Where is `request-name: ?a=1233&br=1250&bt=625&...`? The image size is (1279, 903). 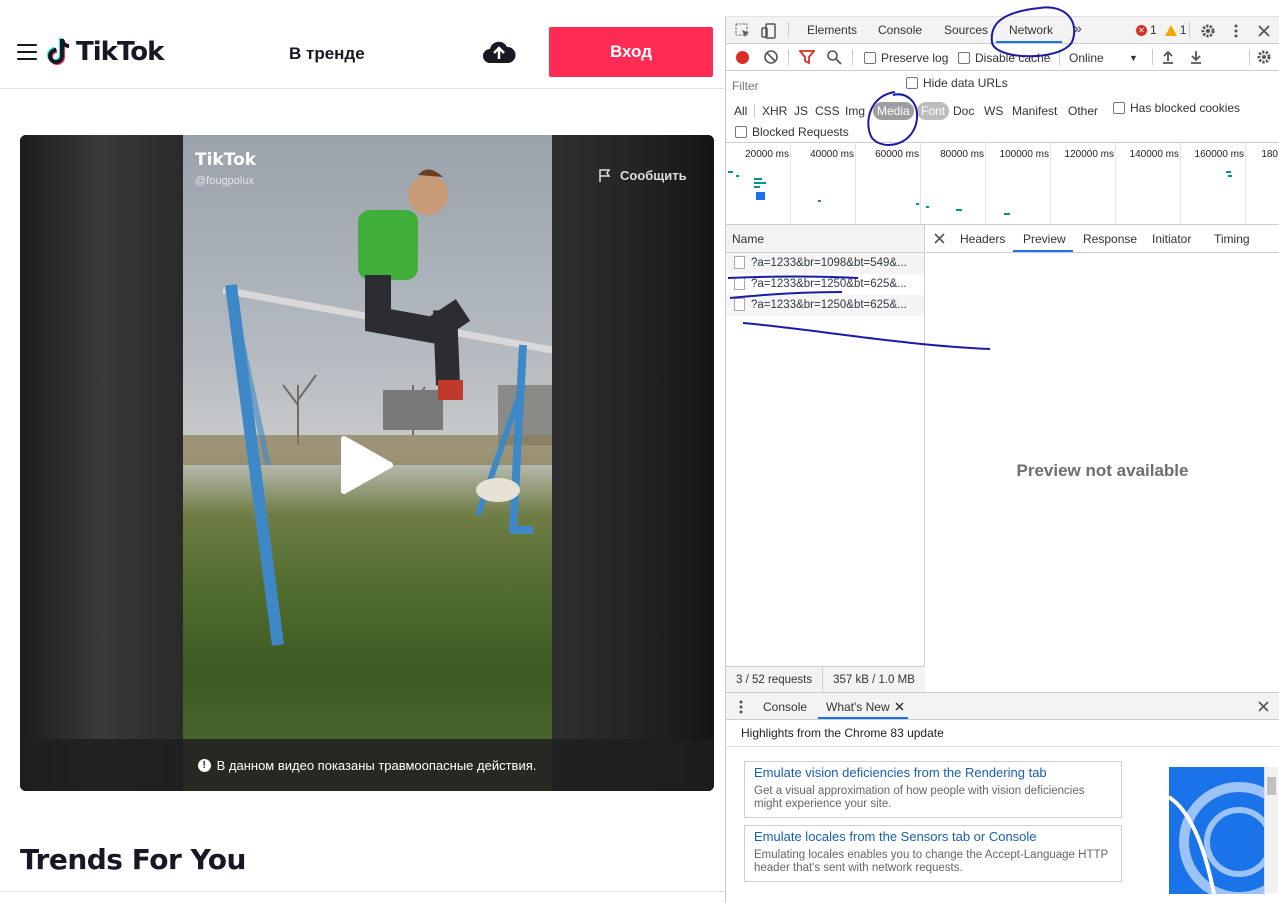
request-name: ?a=1233&br=1250&bt=625&... is located at coordinates (829, 284).